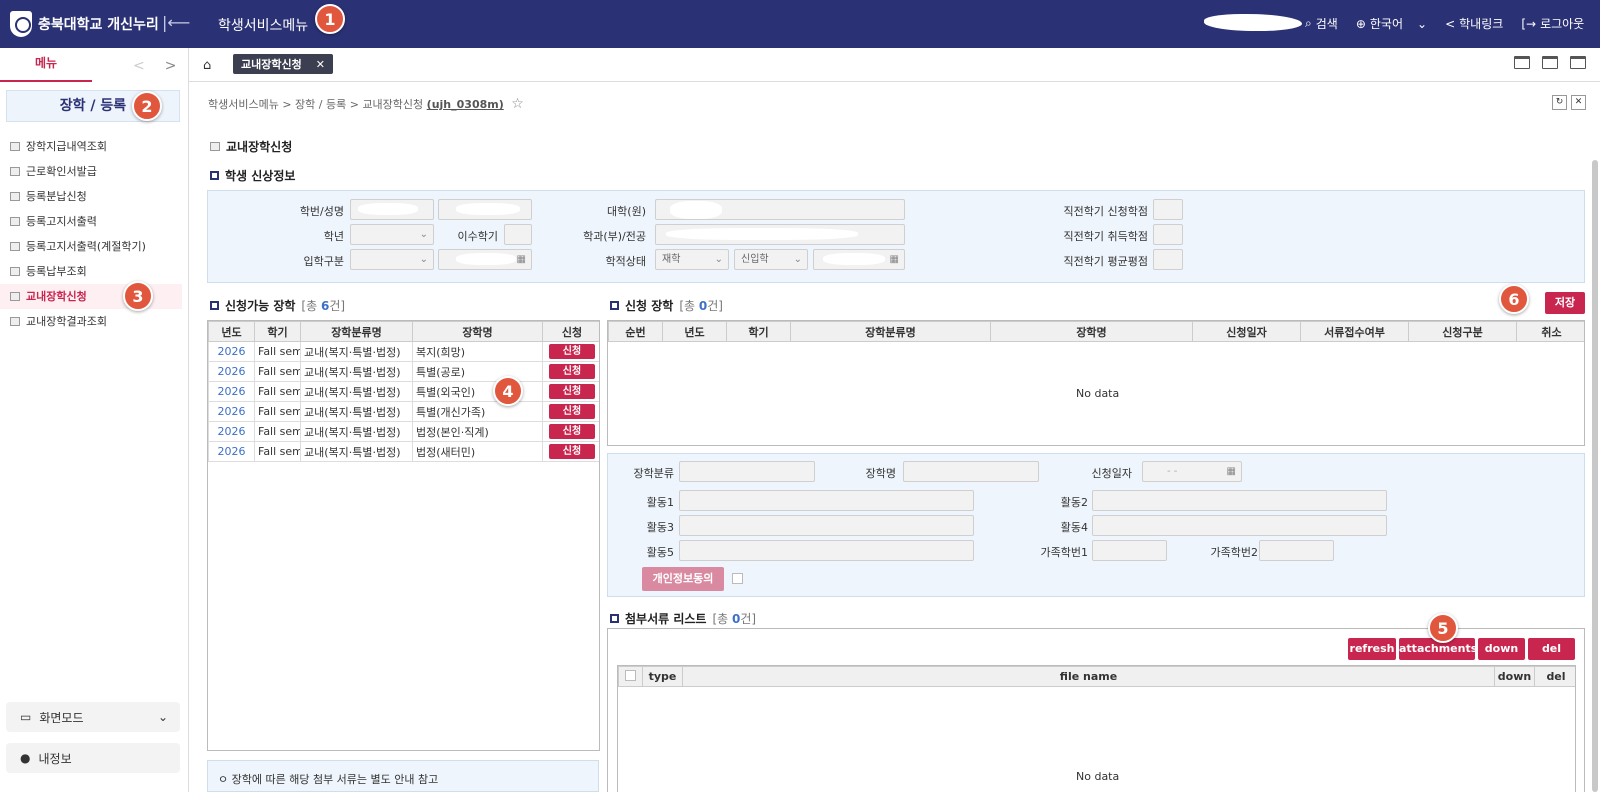 This screenshot has width=1600, height=792. I want to click on logout-button: [→ 로그아웃, so click(1552, 23).